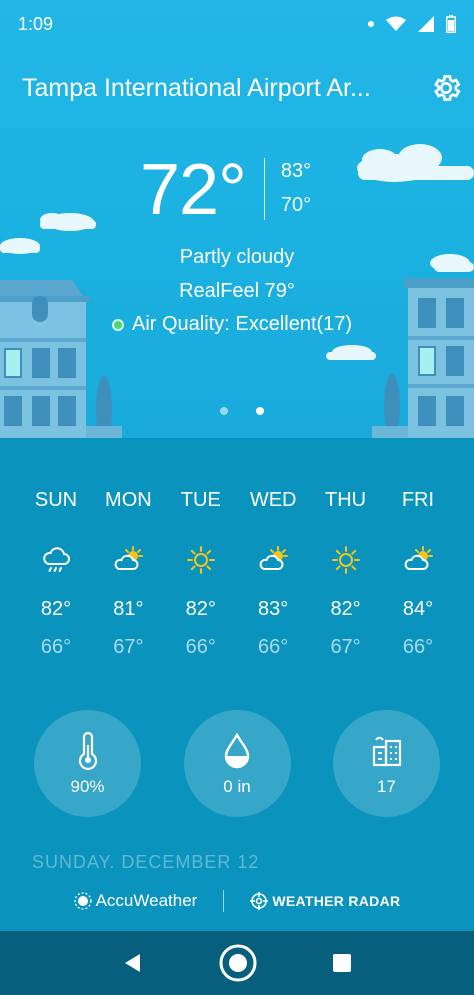 Image resolution: width=474 pixels, height=995 pixels. What do you see at coordinates (56, 559) in the screenshot?
I see `rain-cloud-icon` at bounding box center [56, 559].